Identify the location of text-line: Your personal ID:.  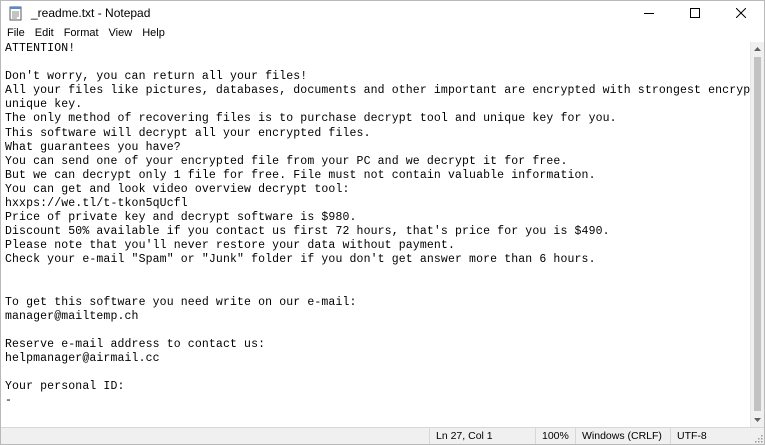
(65, 386).